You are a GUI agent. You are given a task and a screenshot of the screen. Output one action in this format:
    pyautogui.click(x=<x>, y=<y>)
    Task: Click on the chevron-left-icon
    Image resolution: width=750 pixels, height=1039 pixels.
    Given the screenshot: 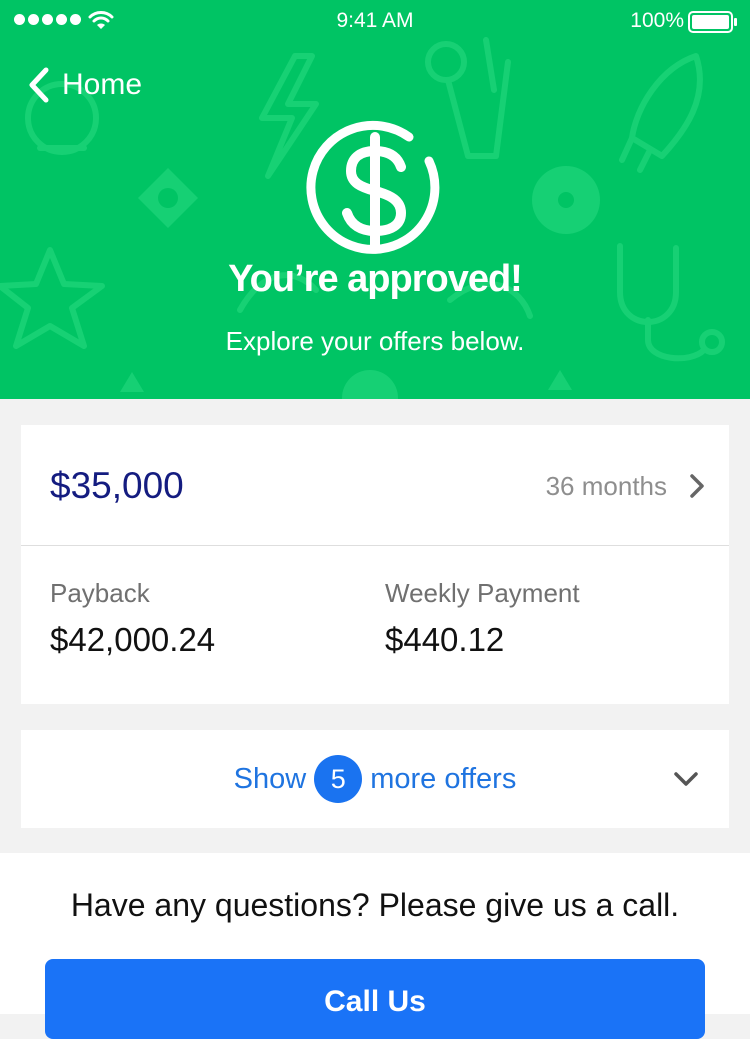 What is the action you would take?
    pyautogui.click(x=39, y=85)
    